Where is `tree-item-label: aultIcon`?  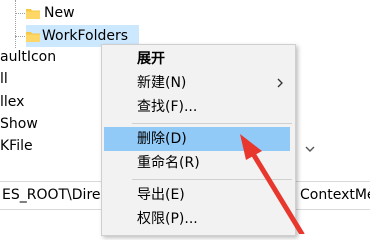
tree-item-label: aultIcon is located at coordinates (28, 57).